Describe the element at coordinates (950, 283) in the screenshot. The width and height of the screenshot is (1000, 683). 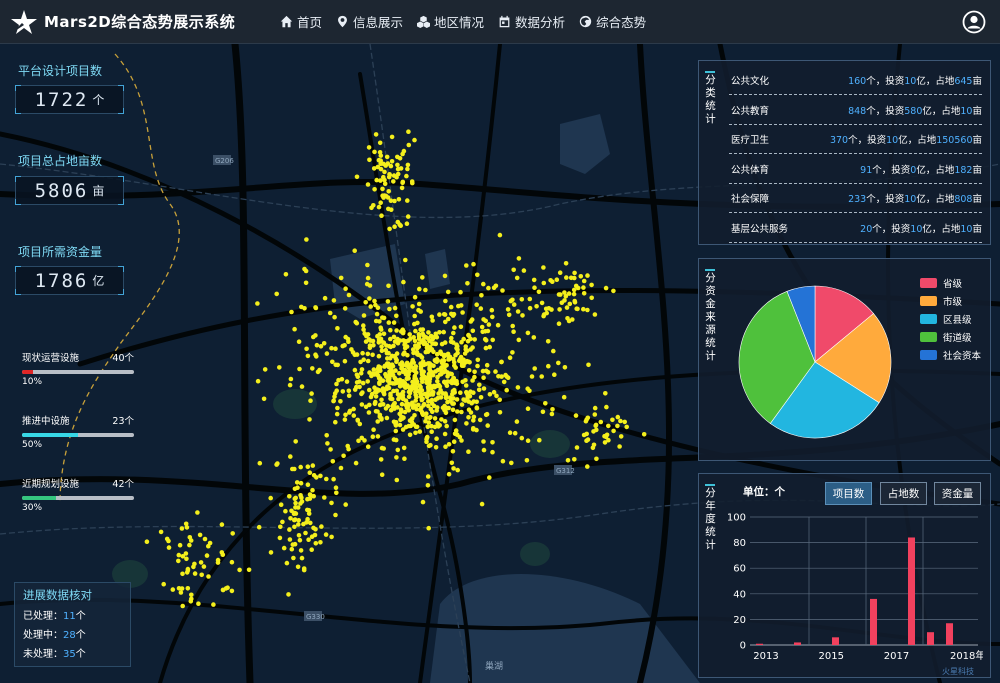
I see `legend-item: 省级` at that location.